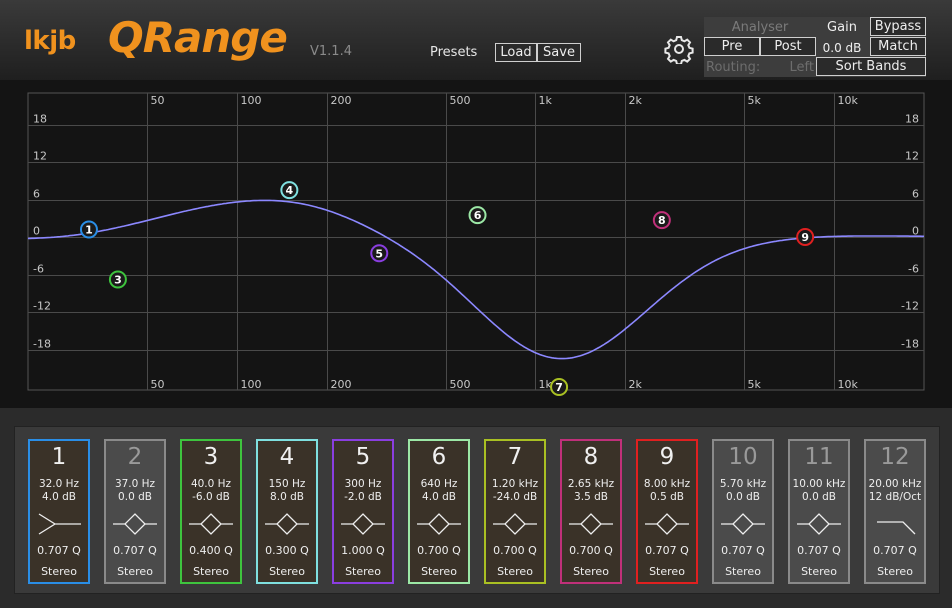  Describe the element at coordinates (135, 484) in the screenshot. I see `band-frequency: 37.0 Hz` at that location.